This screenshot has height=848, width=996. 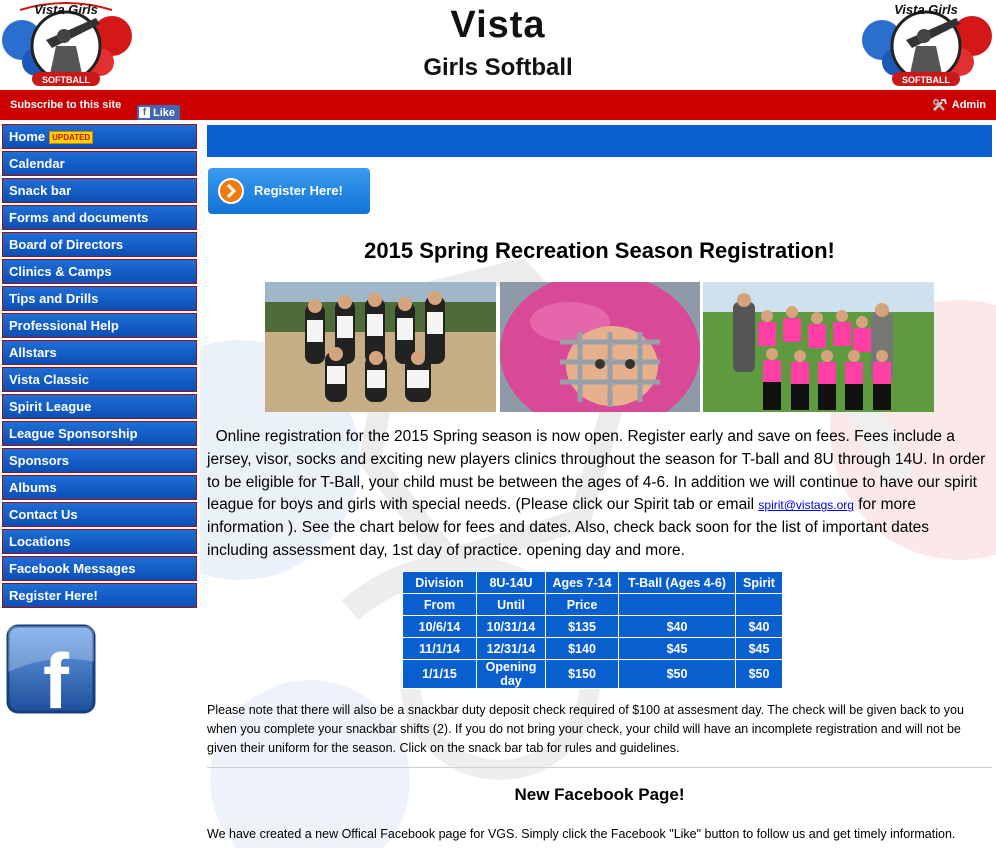 What do you see at coordinates (511, 582) in the screenshot?
I see `table-header-cell: 8U-14U` at bounding box center [511, 582].